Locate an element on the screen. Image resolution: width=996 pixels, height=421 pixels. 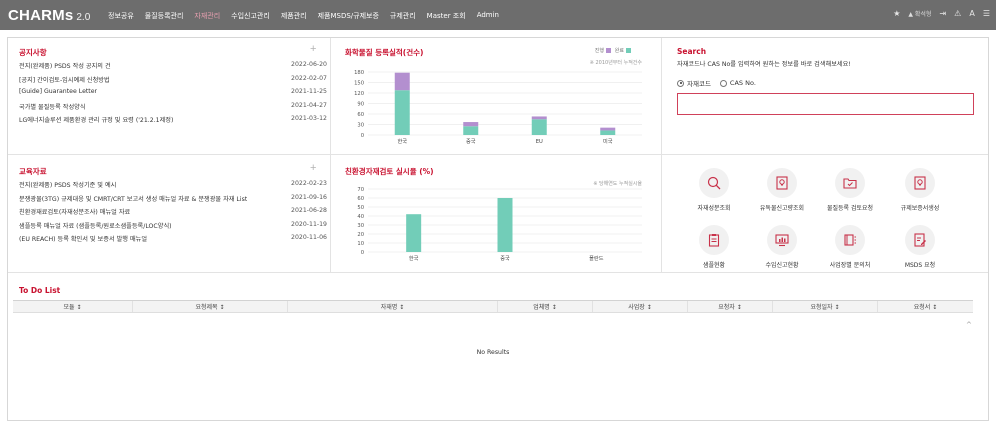
nav-item: 수입신고관리 is located at coordinates (250, 16).